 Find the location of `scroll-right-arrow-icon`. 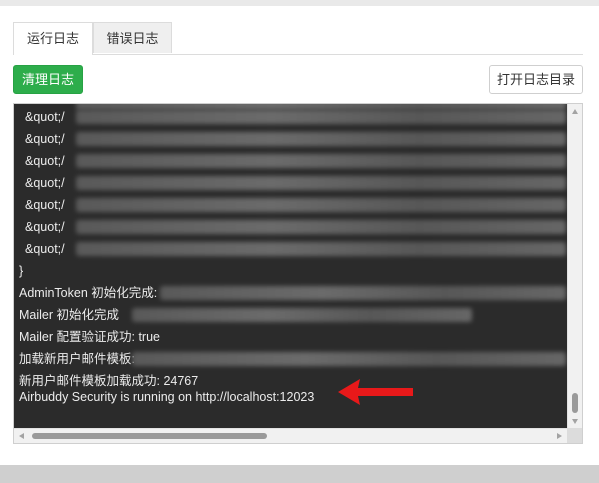

scroll-right-arrow-icon is located at coordinates (559, 436).